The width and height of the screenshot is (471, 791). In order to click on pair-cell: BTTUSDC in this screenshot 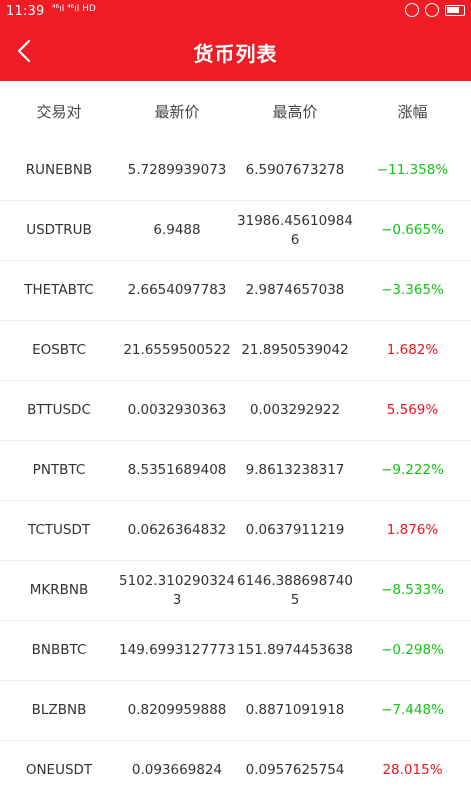, I will do `click(59, 410)`.